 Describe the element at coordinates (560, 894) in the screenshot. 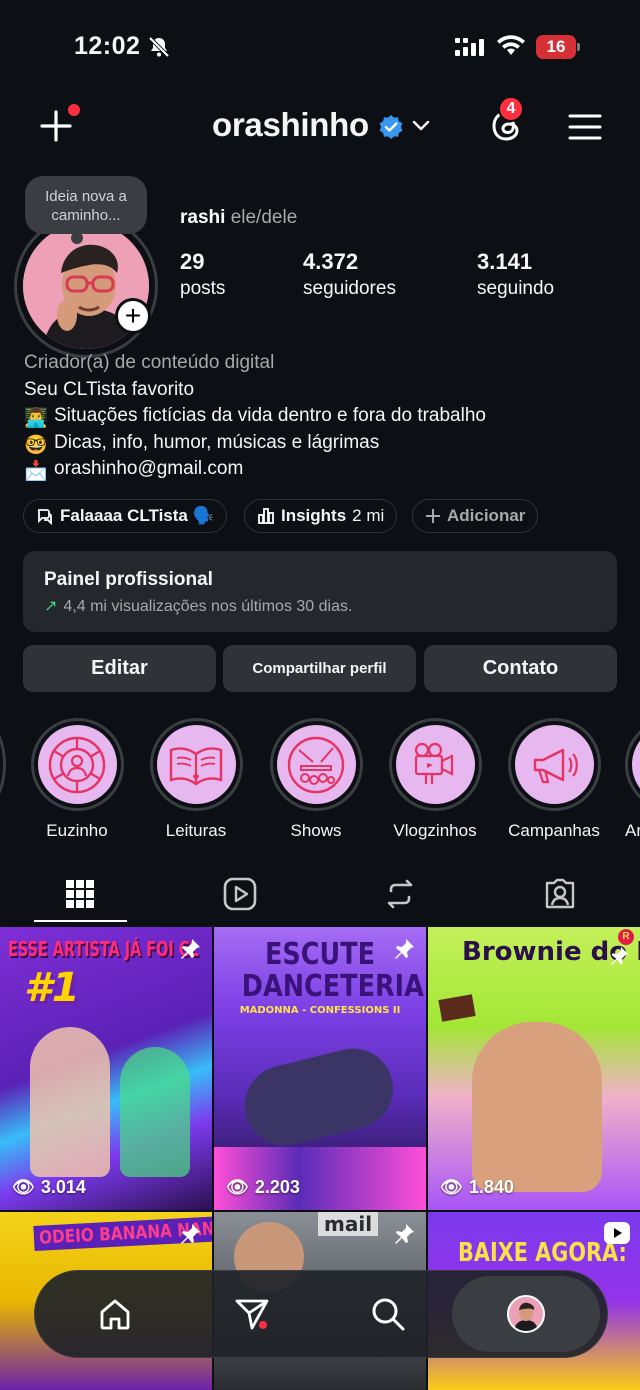

I see `tab-tagged` at that location.